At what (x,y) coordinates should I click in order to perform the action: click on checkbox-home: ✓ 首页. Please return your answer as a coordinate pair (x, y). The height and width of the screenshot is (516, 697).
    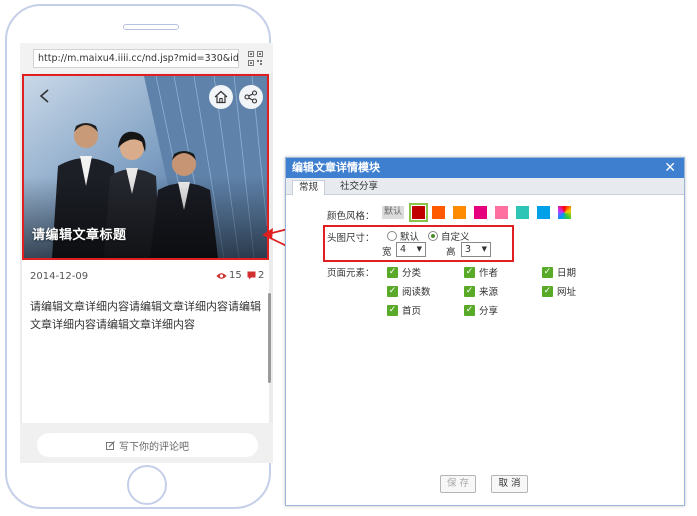
    Looking at the image, I should click on (404, 310).